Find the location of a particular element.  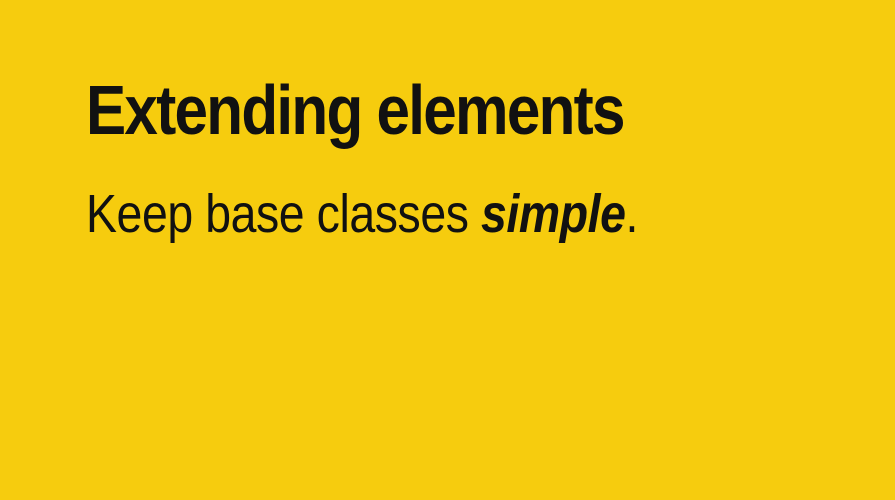

subtitle-text: Keep base classes is located at coordinates (283, 214).